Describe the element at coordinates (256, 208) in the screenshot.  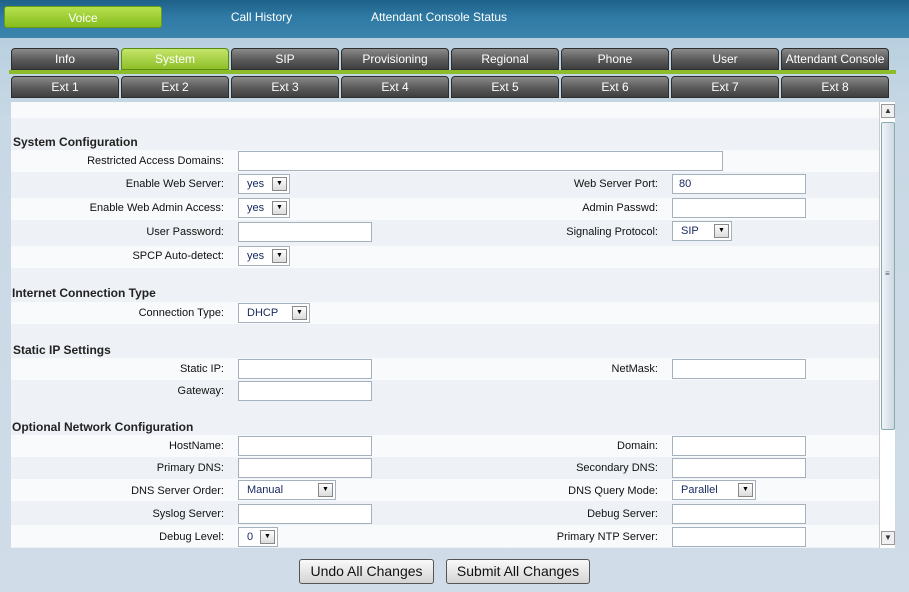
I see `enable-web-admin-access-value: yes` at that location.